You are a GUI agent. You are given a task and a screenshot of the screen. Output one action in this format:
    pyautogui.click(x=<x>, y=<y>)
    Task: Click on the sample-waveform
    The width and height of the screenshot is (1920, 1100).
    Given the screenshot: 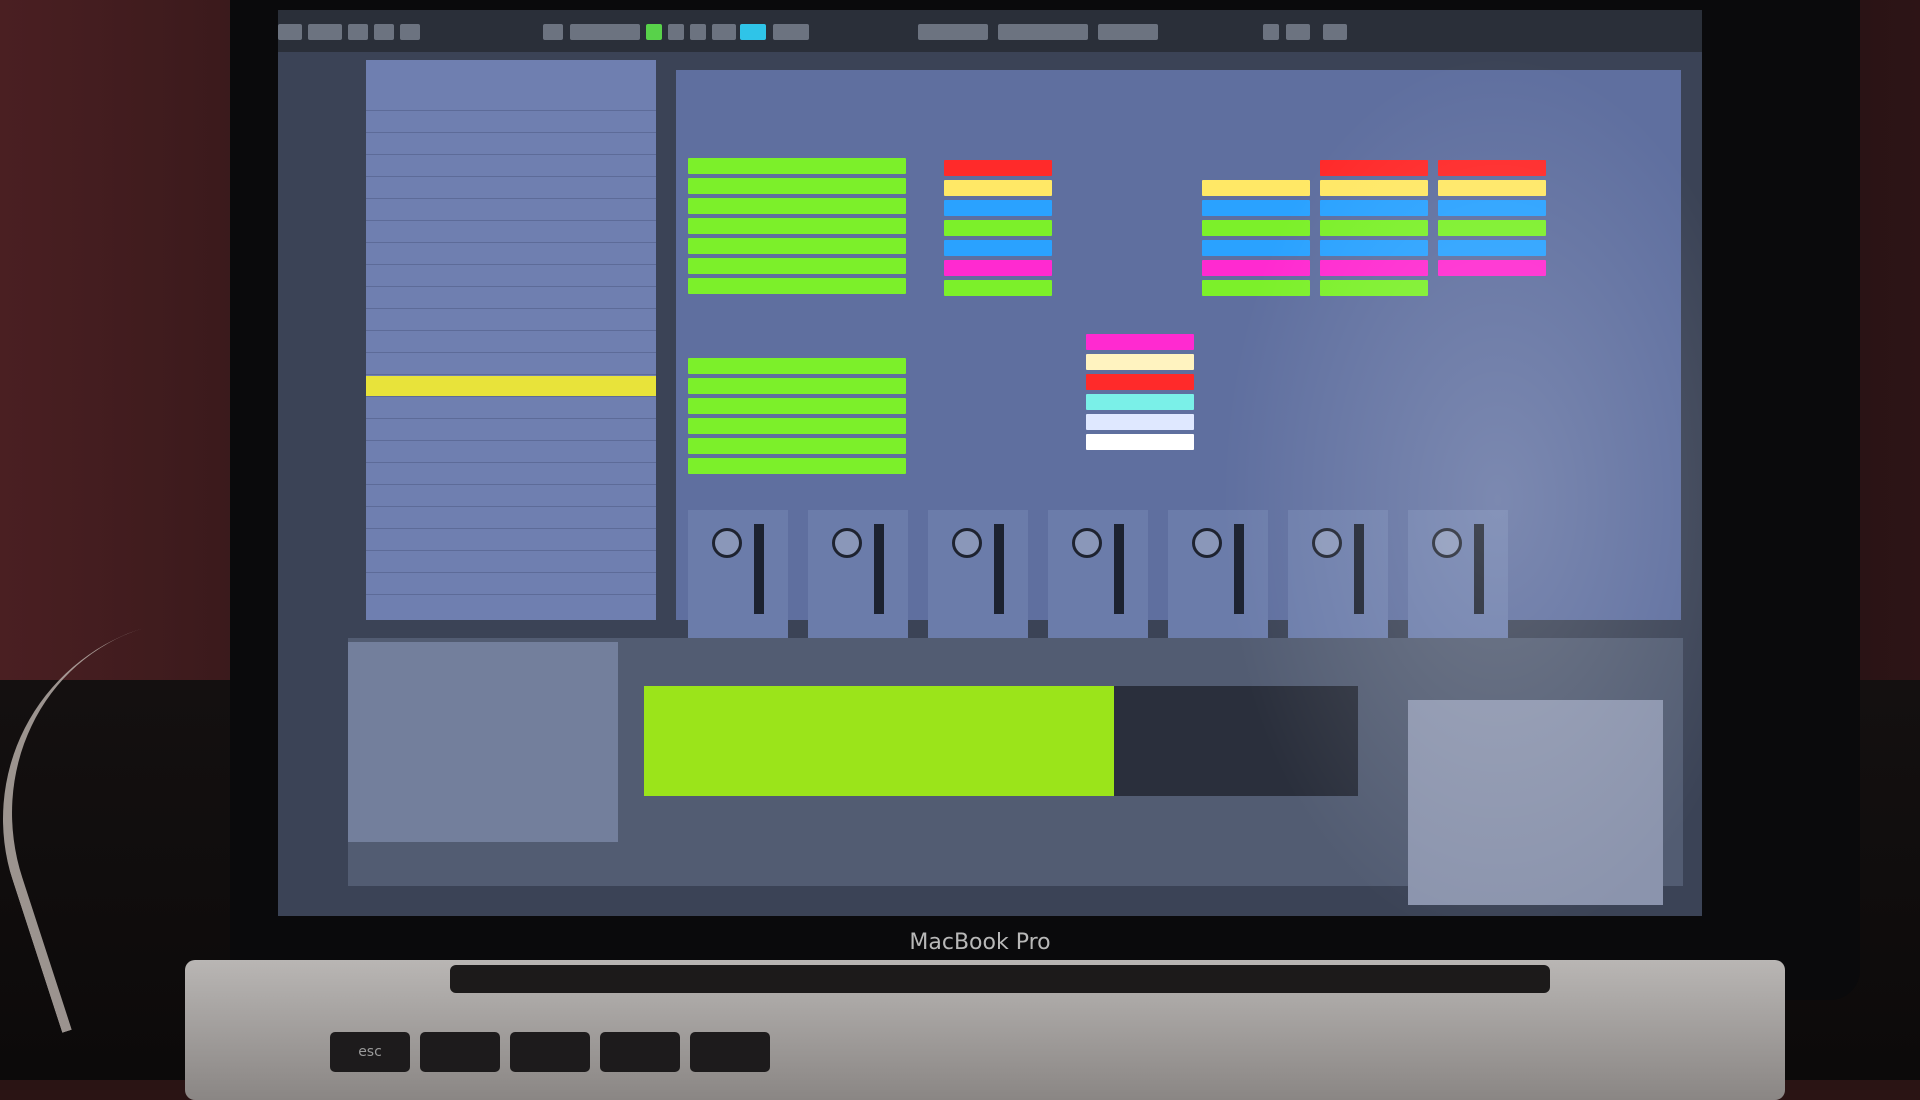 What is the action you would take?
    pyautogui.click(x=879, y=741)
    